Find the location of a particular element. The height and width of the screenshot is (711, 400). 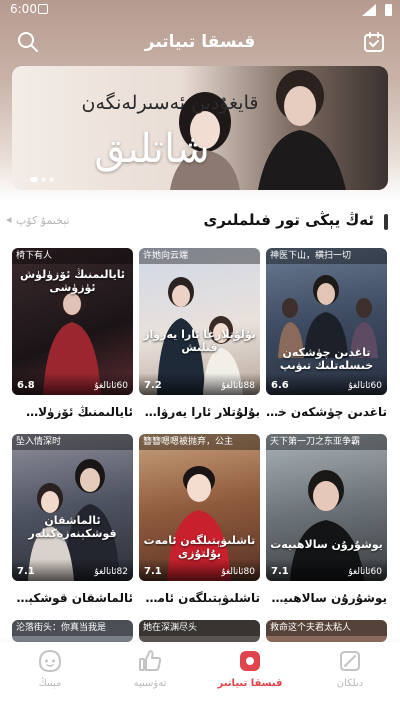

drama-card: 她在深渊尽头 is located at coordinates (199, 631).